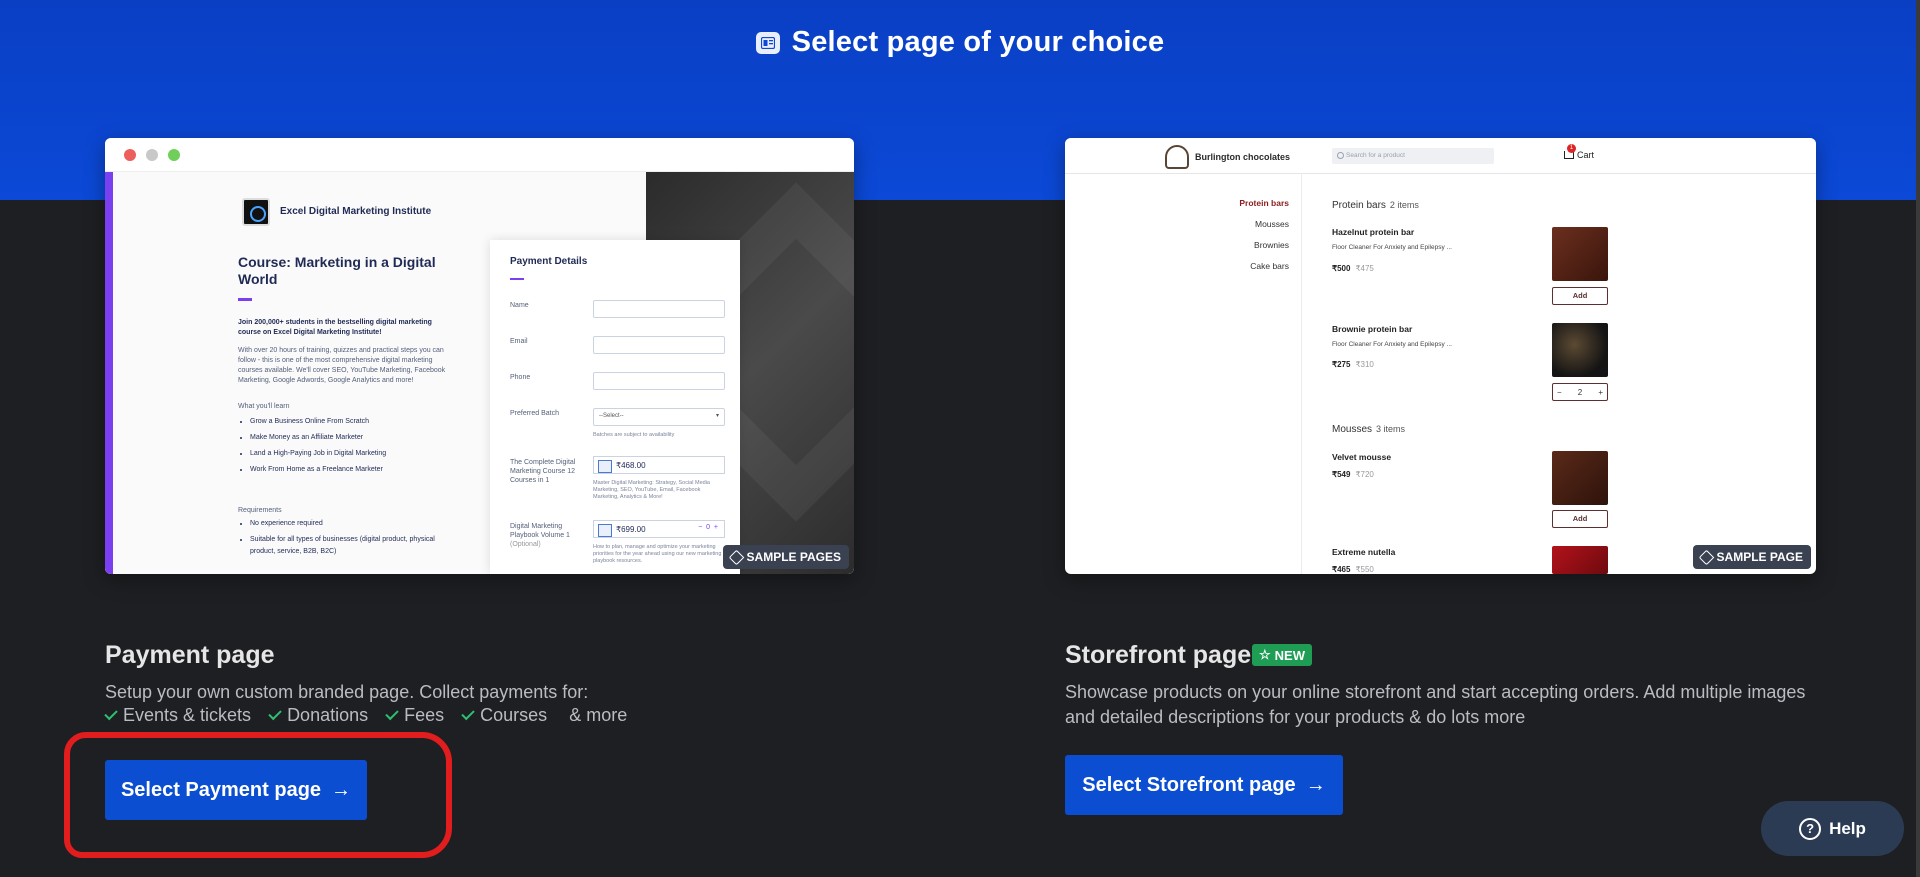  What do you see at coordinates (631, 529) in the screenshot?
I see `product-price-value: ₹699.00` at bounding box center [631, 529].